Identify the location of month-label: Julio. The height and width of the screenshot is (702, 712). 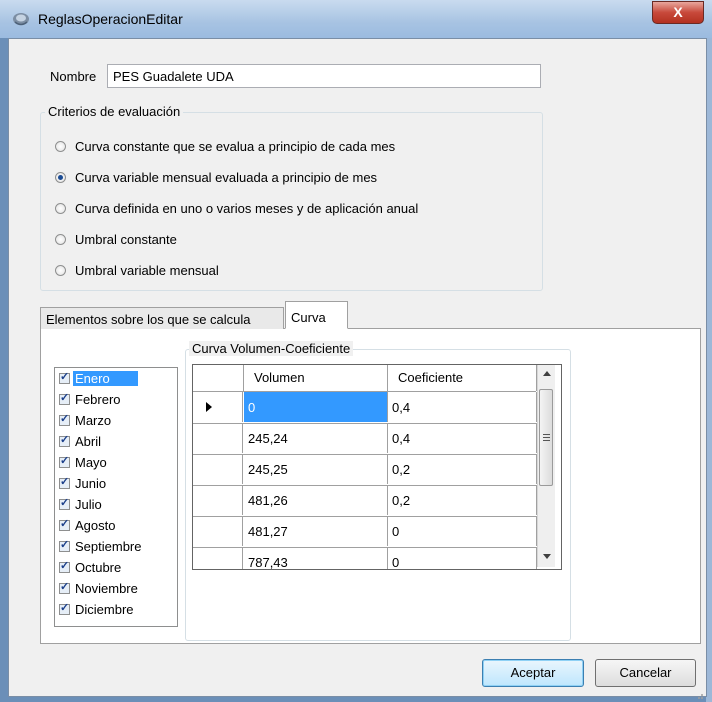
(88, 504).